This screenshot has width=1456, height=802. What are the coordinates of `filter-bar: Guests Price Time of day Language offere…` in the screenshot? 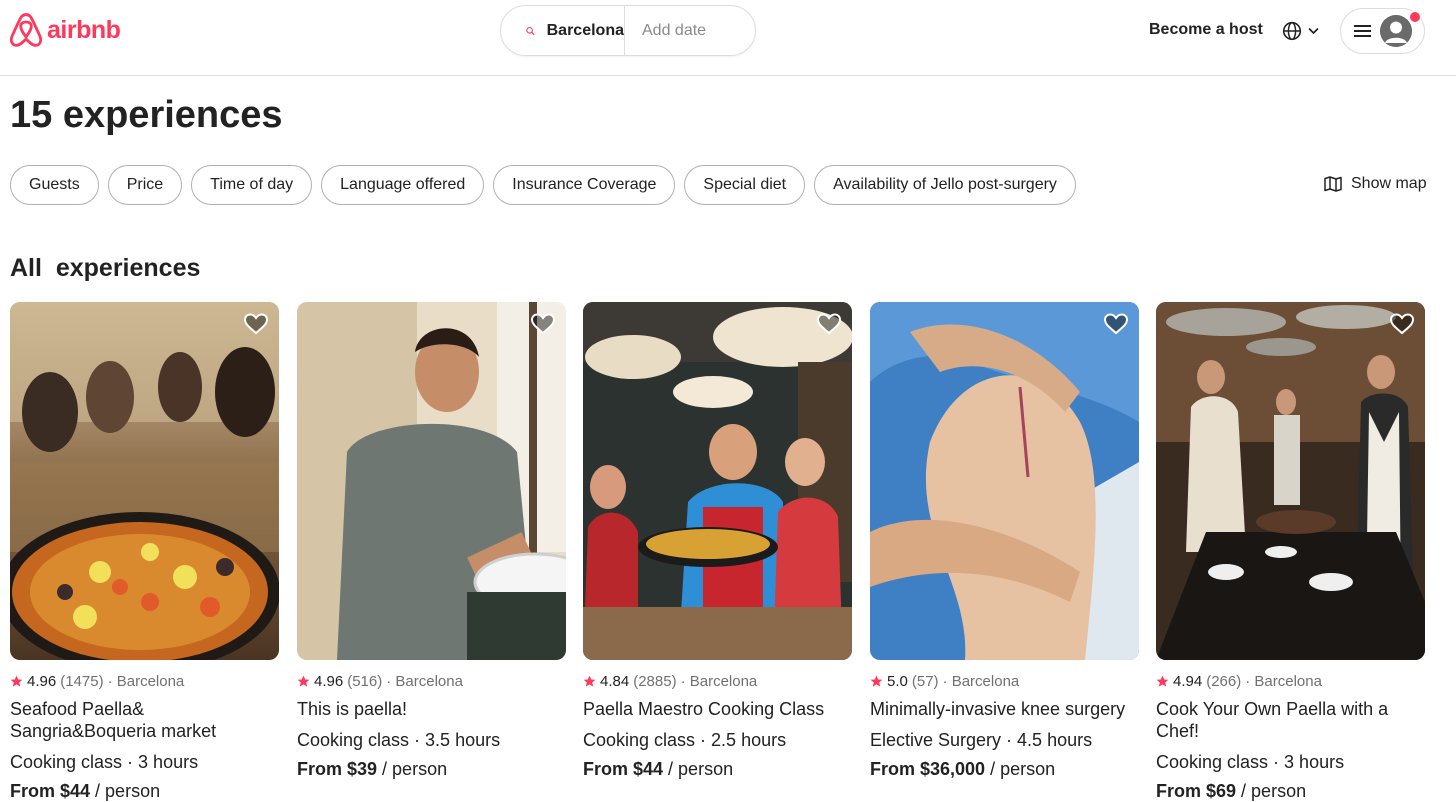 It's located at (543, 185).